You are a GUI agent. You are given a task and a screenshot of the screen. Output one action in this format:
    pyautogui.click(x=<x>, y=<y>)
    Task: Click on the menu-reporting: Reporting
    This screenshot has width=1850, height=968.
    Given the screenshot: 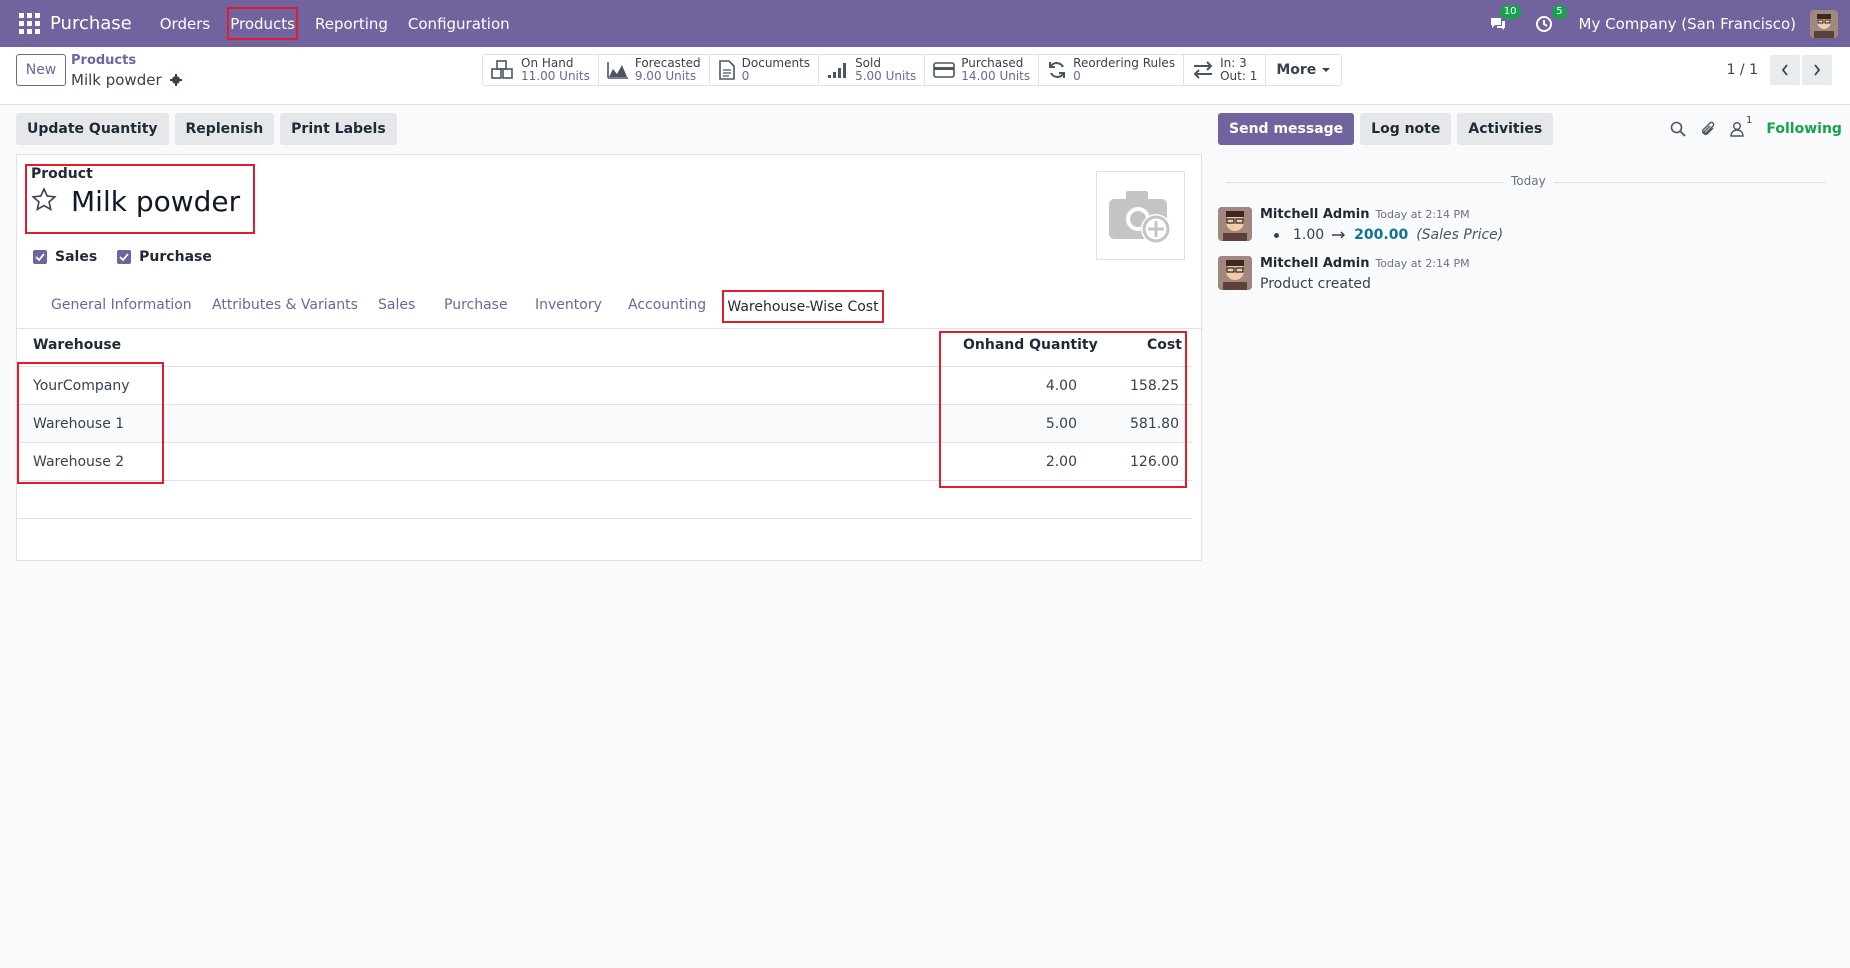 What is the action you would take?
    pyautogui.click(x=351, y=23)
    